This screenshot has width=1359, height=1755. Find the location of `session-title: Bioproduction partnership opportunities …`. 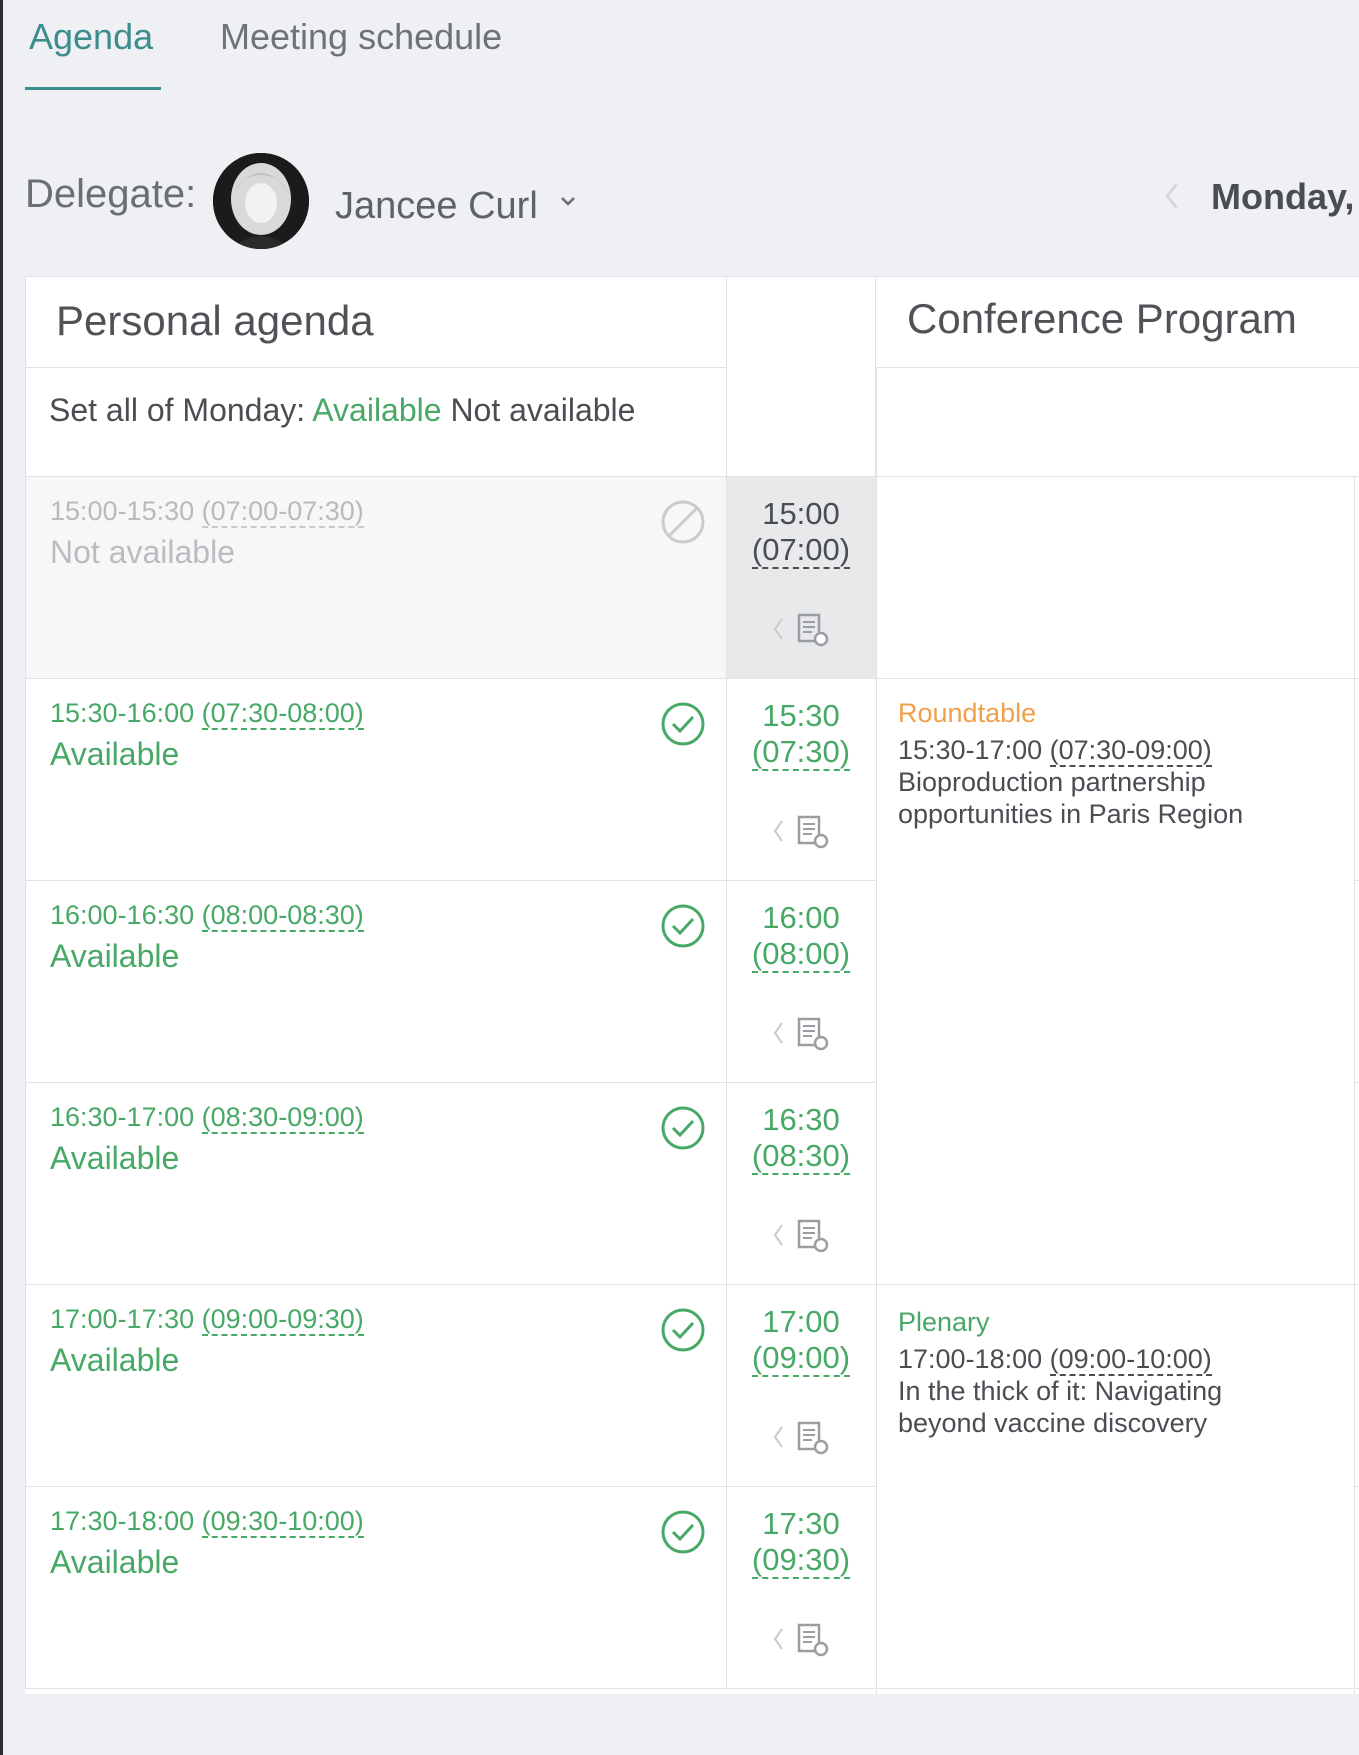

session-title: Bioproduction partnership opportunities … is located at coordinates (1071, 798).